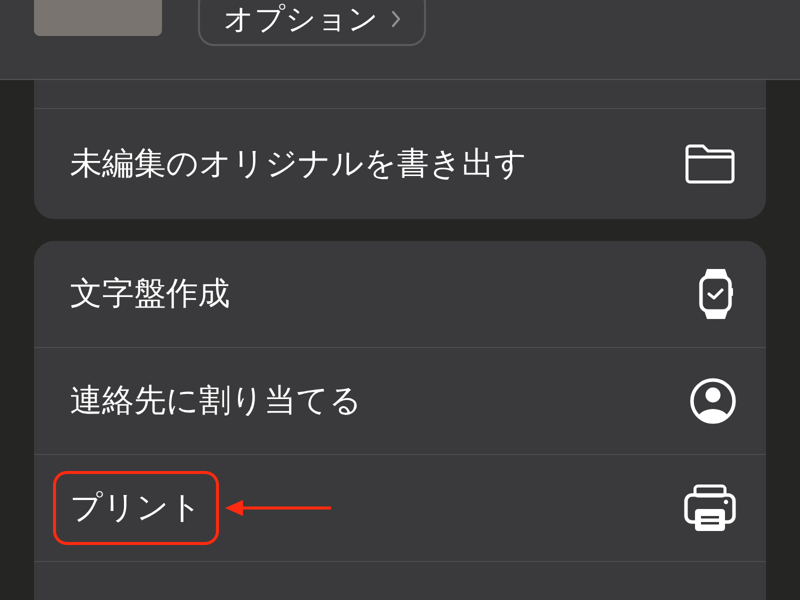  What do you see at coordinates (710, 508) in the screenshot?
I see `printer-icon` at bounding box center [710, 508].